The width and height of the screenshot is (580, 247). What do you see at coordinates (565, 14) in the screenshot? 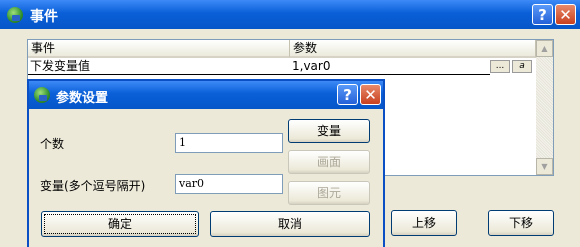
I see `close-button: ✕` at bounding box center [565, 14].